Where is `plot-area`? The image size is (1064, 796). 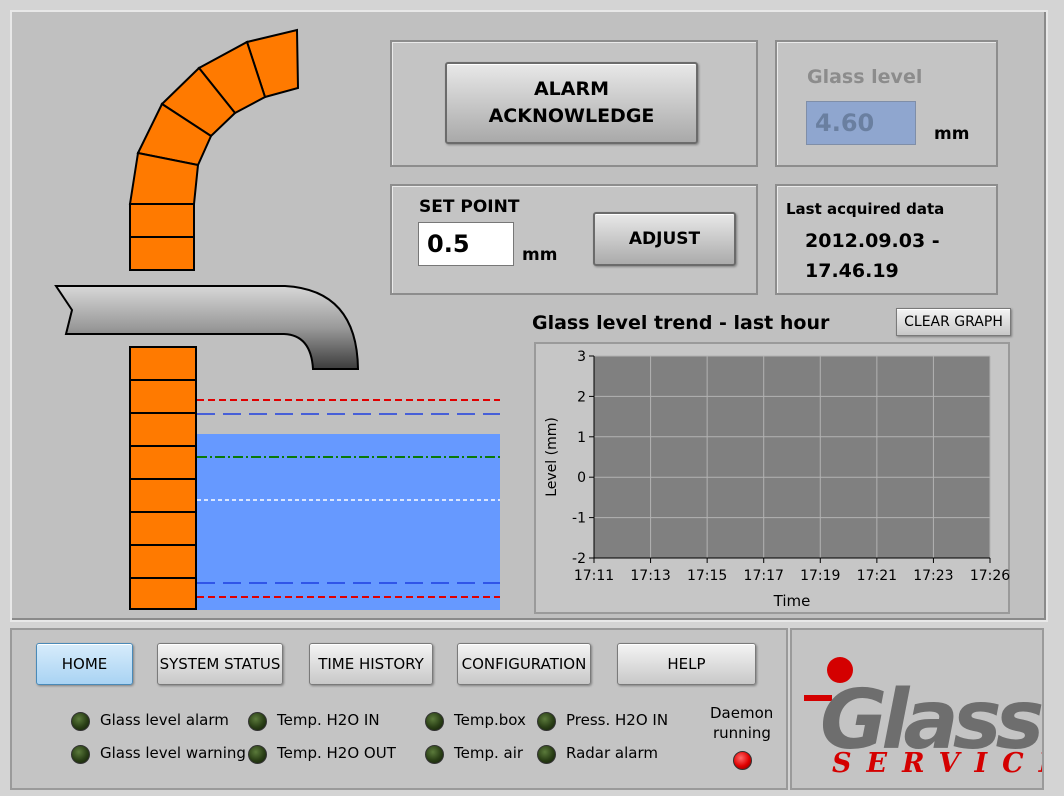 plot-area is located at coordinates (792, 457).